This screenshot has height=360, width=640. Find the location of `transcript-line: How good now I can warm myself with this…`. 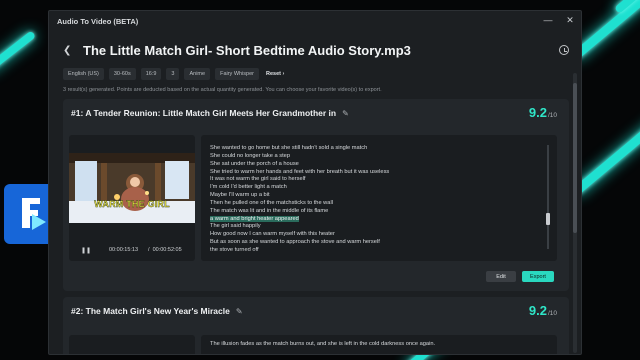

transcript-line: How good now I can warm myself with this… is located at coordinates (272, 234).